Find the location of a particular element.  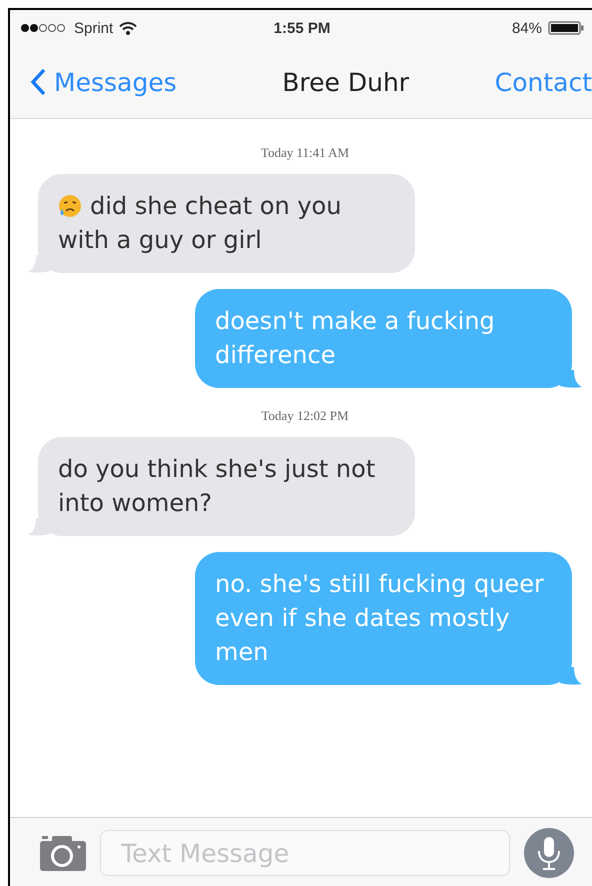

microphone-icon is located at coordinates (549, 853).